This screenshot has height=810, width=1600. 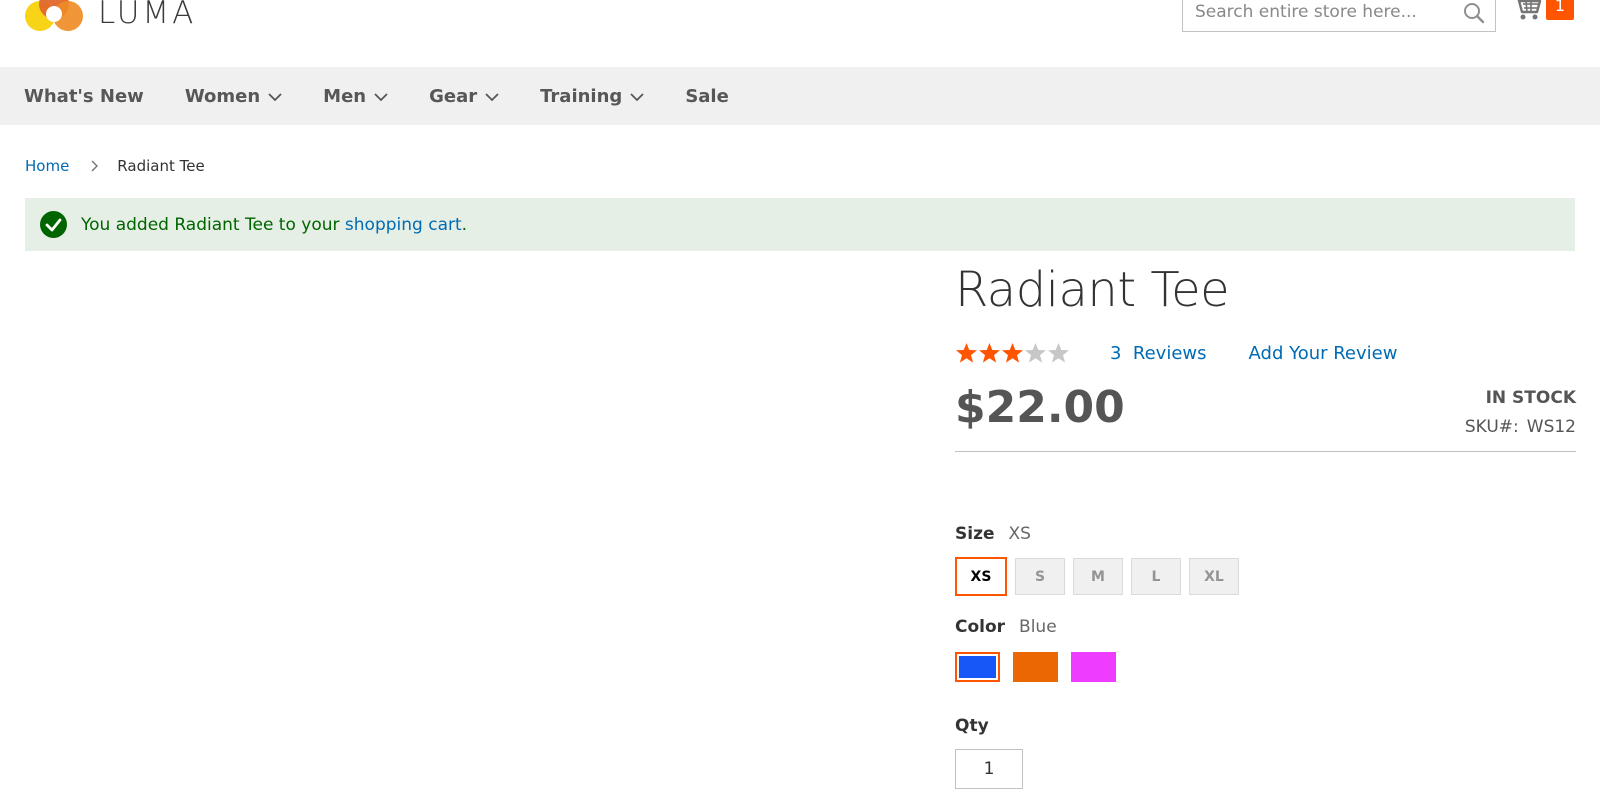 What do you see at coordinates (1040, 407) in the screenshot?
I see `product-price: $22.00` at bounding box center [1040, 407].